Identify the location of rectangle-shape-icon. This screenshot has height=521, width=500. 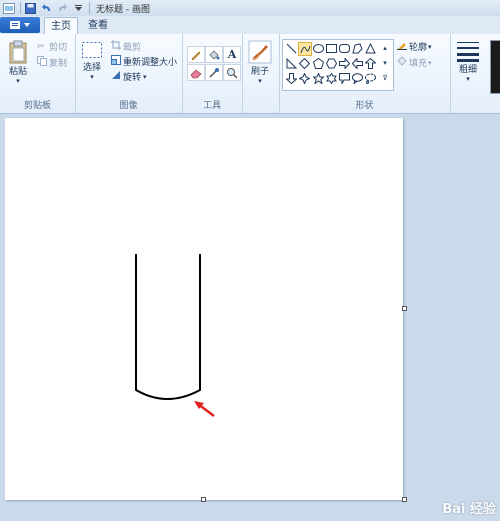
(331, 48).